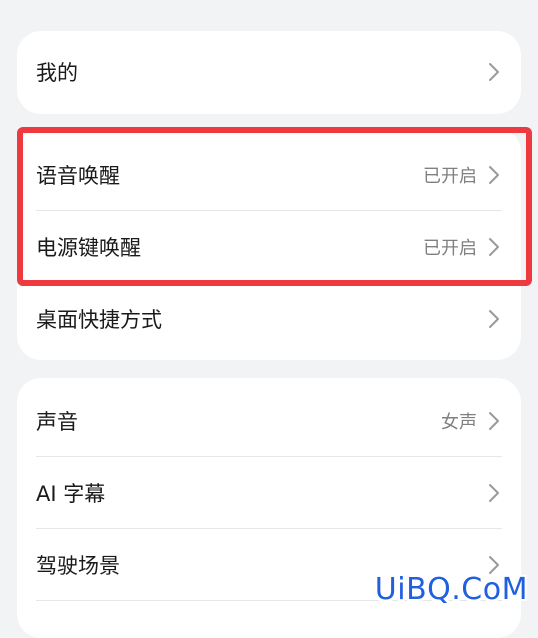  What do you see at coordinates (269, 247) in the screenshot?
I see `settings-row-power-key-wakeup: 电源键唤醒 已开启` at bounding box center [269, 247].